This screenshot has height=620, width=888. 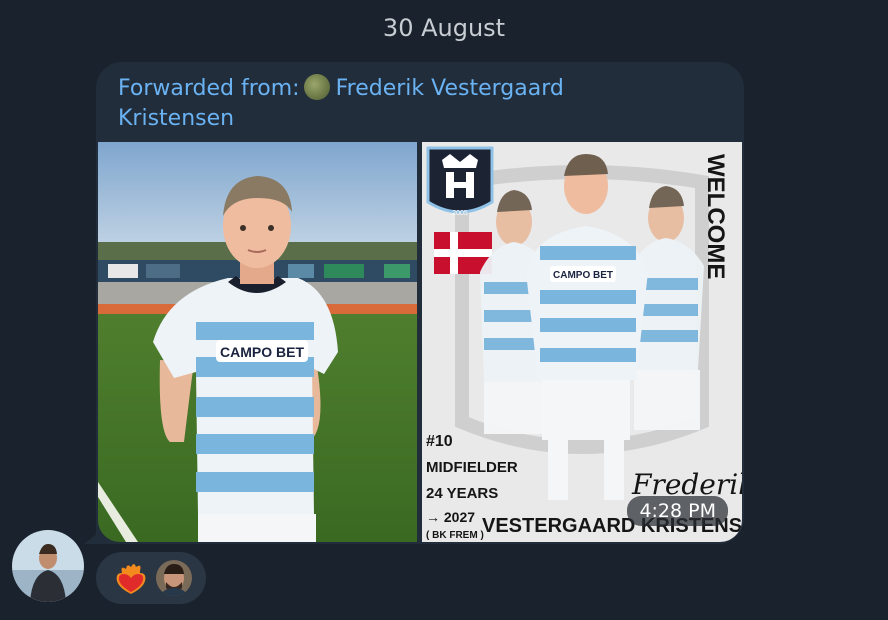 What do you see at coordinates (262, 352) in the screenshot?
I see `jersey-sponsor-text: CAMPO BET` at bounding box center [262, 352].